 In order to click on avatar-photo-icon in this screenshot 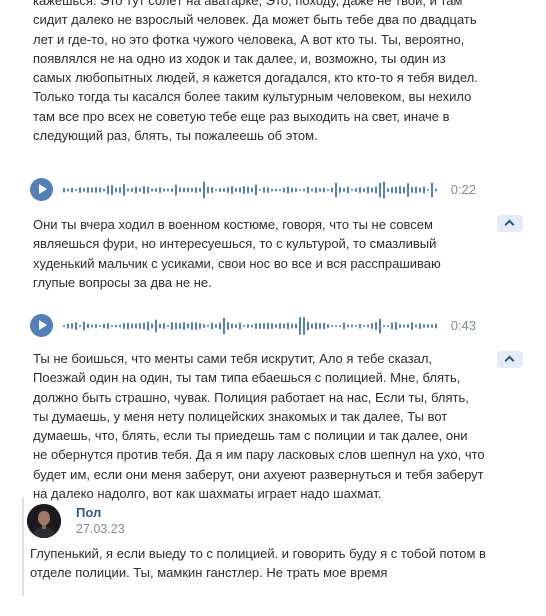, I will do `click(44, 521)`.